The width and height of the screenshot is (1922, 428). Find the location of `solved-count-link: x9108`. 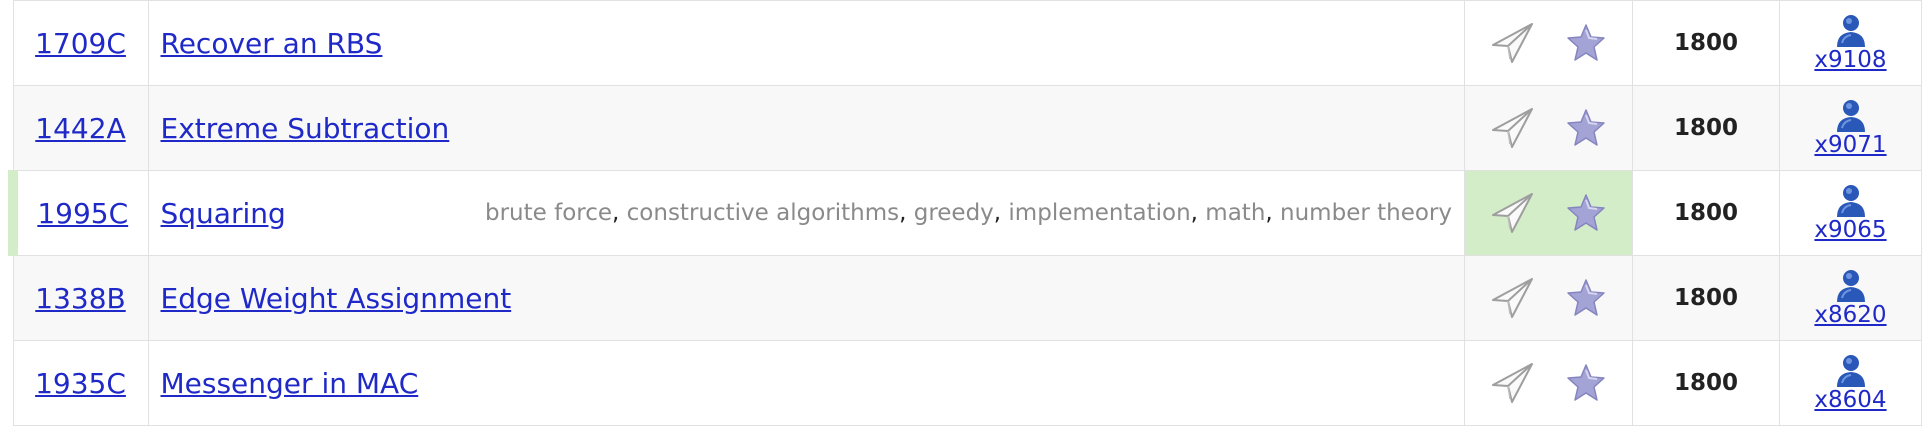

solved-count-link: x9108 is located at coordinates (1850, 60).